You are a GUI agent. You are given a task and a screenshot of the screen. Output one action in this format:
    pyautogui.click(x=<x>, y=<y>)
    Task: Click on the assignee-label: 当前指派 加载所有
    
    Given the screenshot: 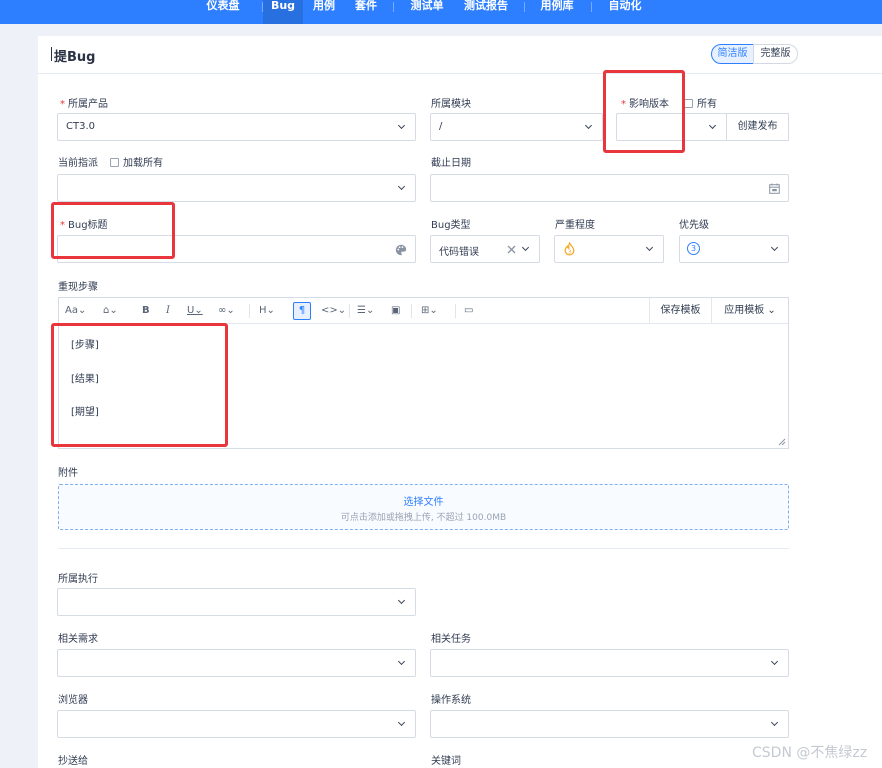 What is the action you would take?
    pyautogui.click(x=110, y=163)
    